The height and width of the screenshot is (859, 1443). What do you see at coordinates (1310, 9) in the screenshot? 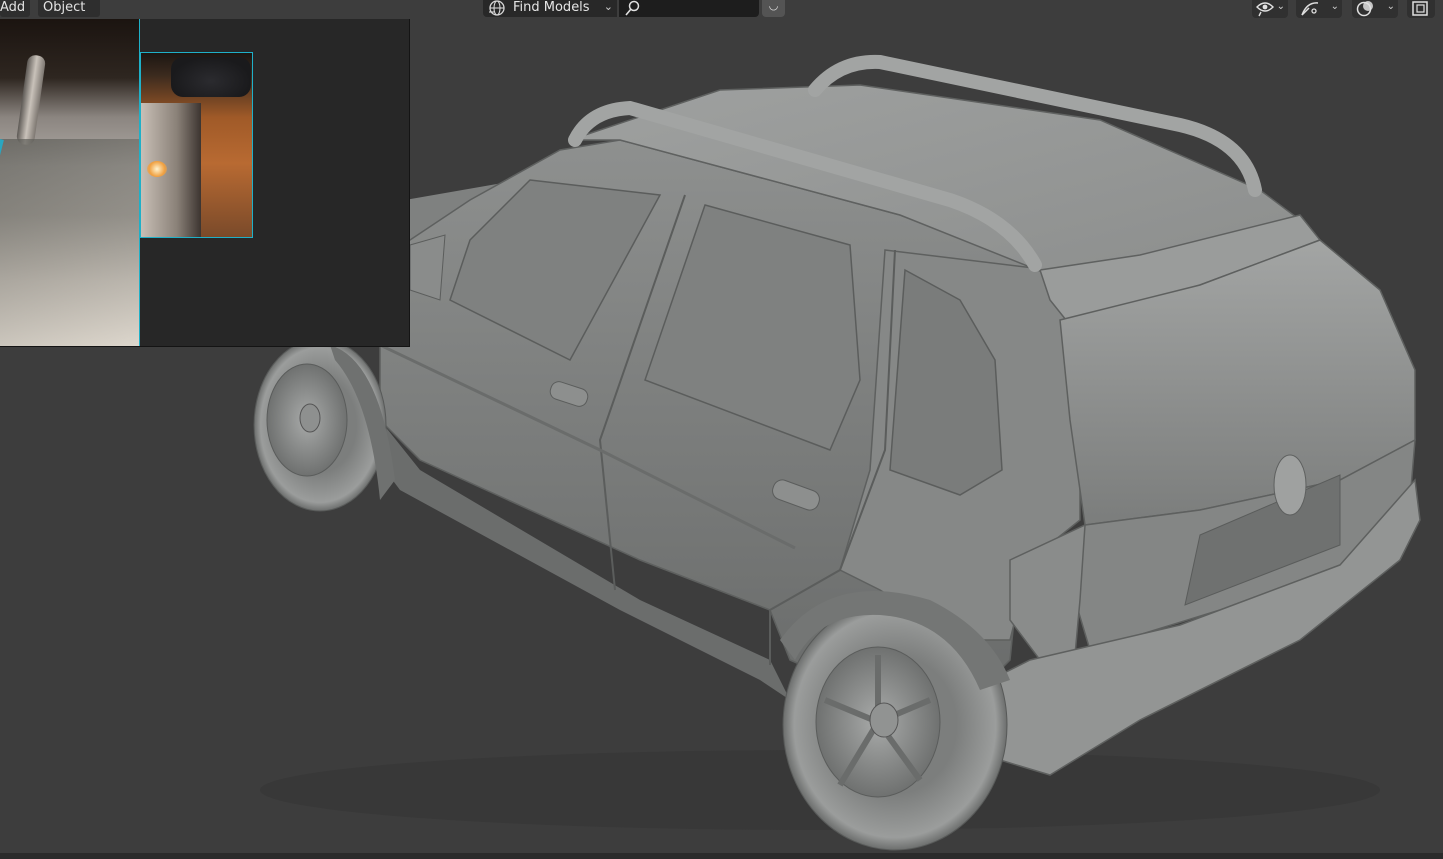
I see `gizmo-icon` at bounding box center [1310, 9].